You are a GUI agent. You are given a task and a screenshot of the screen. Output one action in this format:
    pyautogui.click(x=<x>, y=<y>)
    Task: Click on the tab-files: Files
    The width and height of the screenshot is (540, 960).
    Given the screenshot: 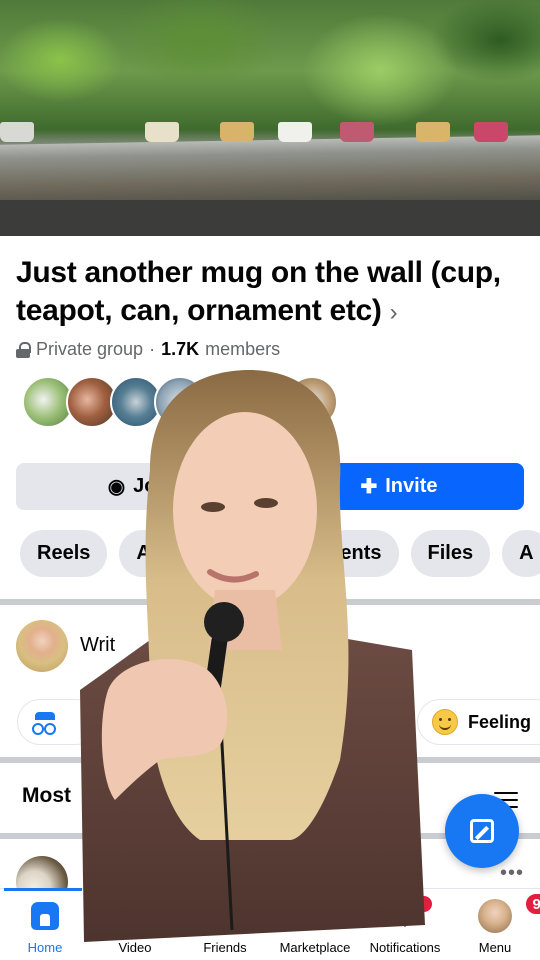 What is the action you would take?
    pyautogui.click(x=450, y=553)
    